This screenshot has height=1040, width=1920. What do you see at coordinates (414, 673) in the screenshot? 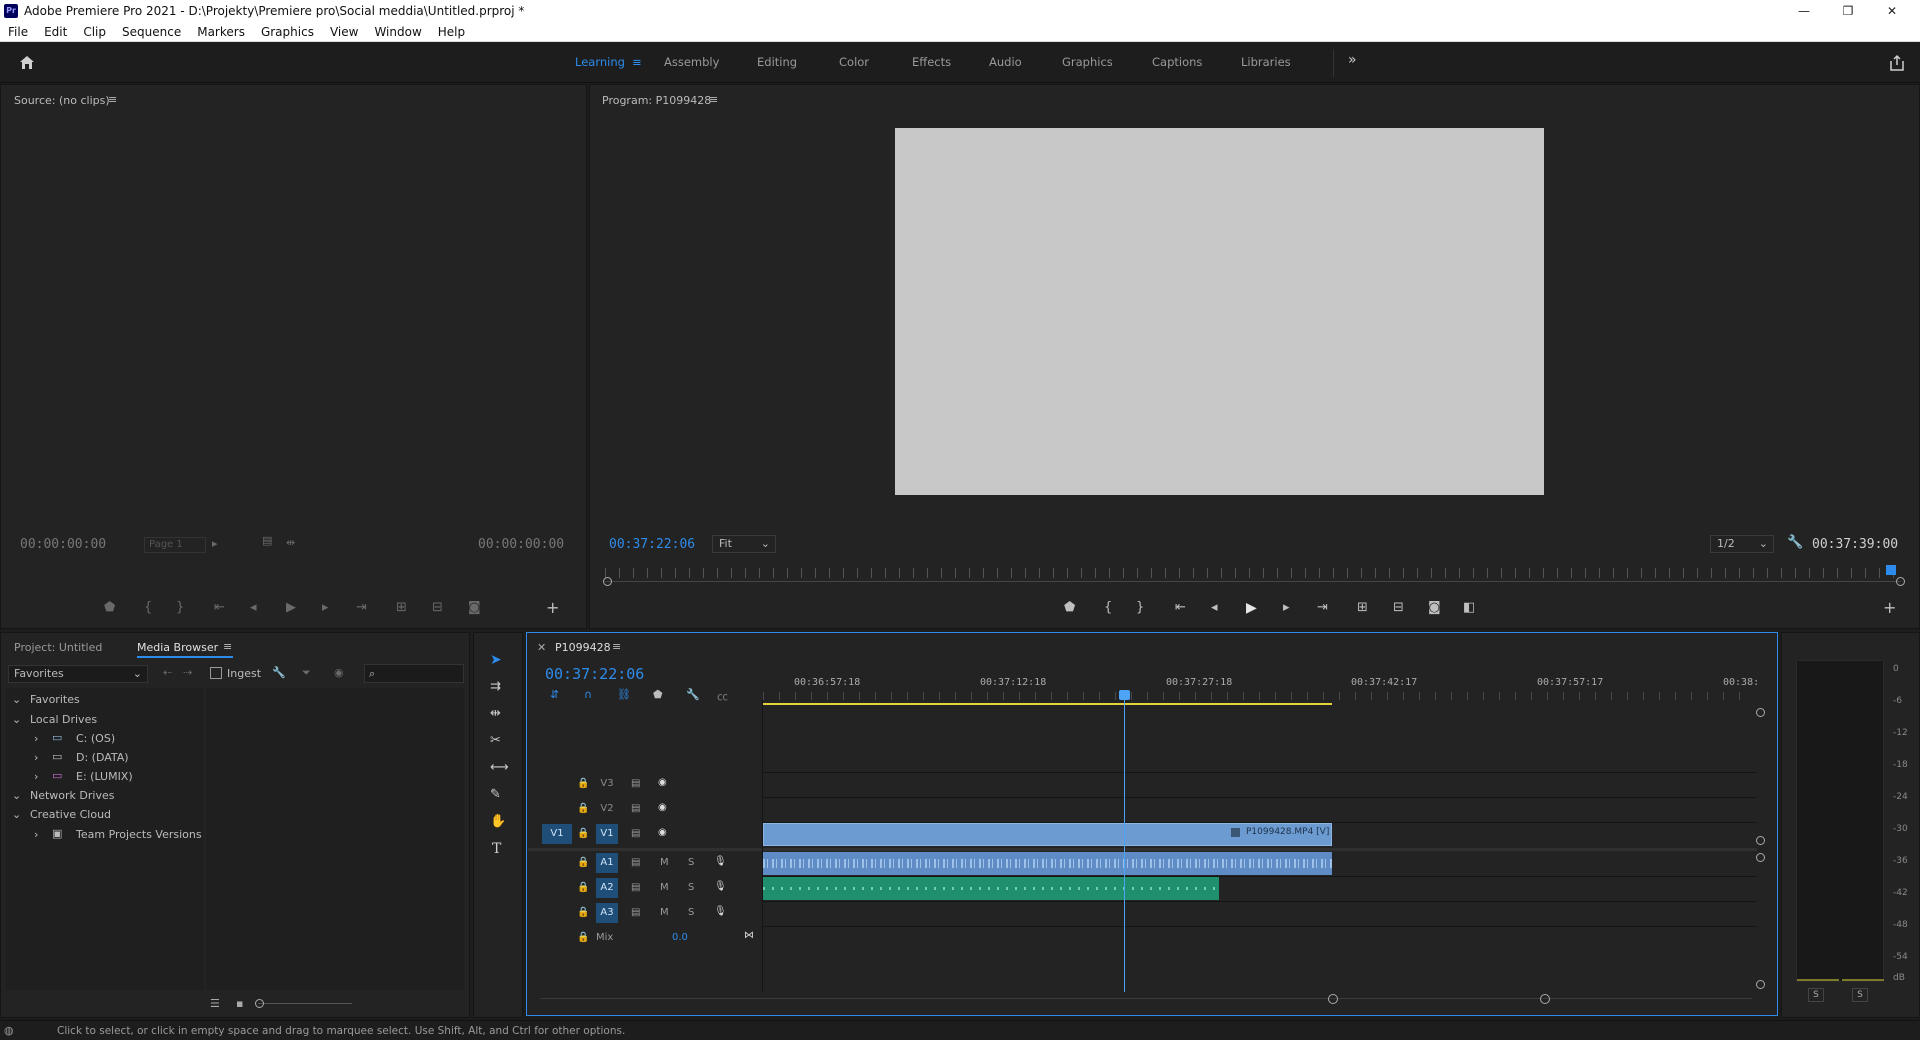
I see `media-search-input: ⌕` at bounding box center [414, 673].